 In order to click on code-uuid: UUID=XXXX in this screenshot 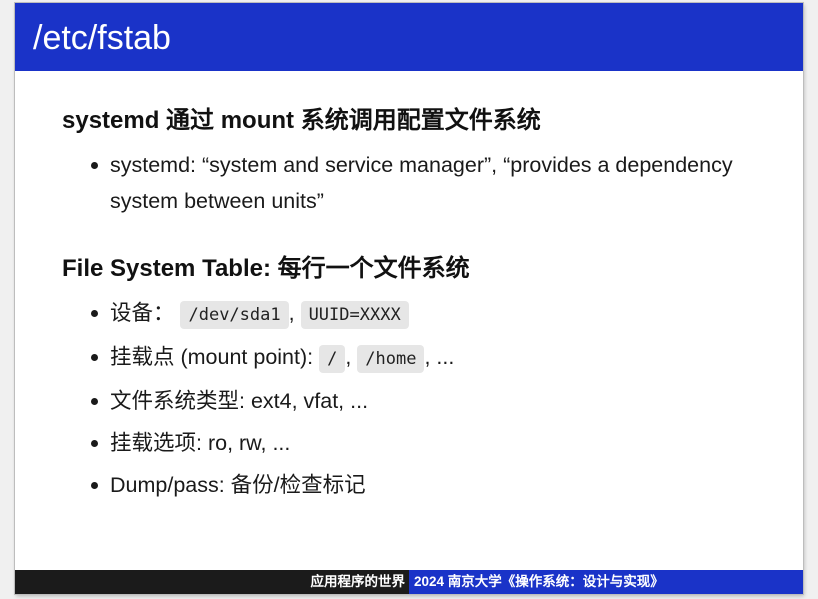, I will do `click(354, 315)`.